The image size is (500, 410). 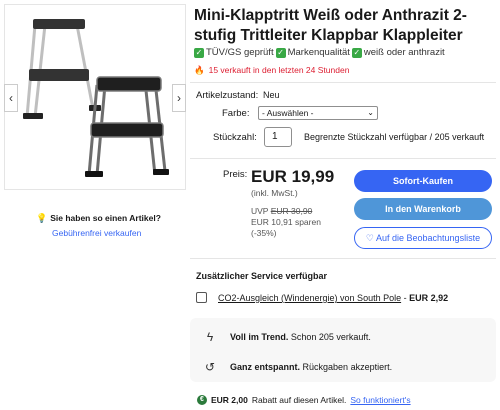 I want to click on returns-bold: Ganz entspannt., so click(x=265, y=367).